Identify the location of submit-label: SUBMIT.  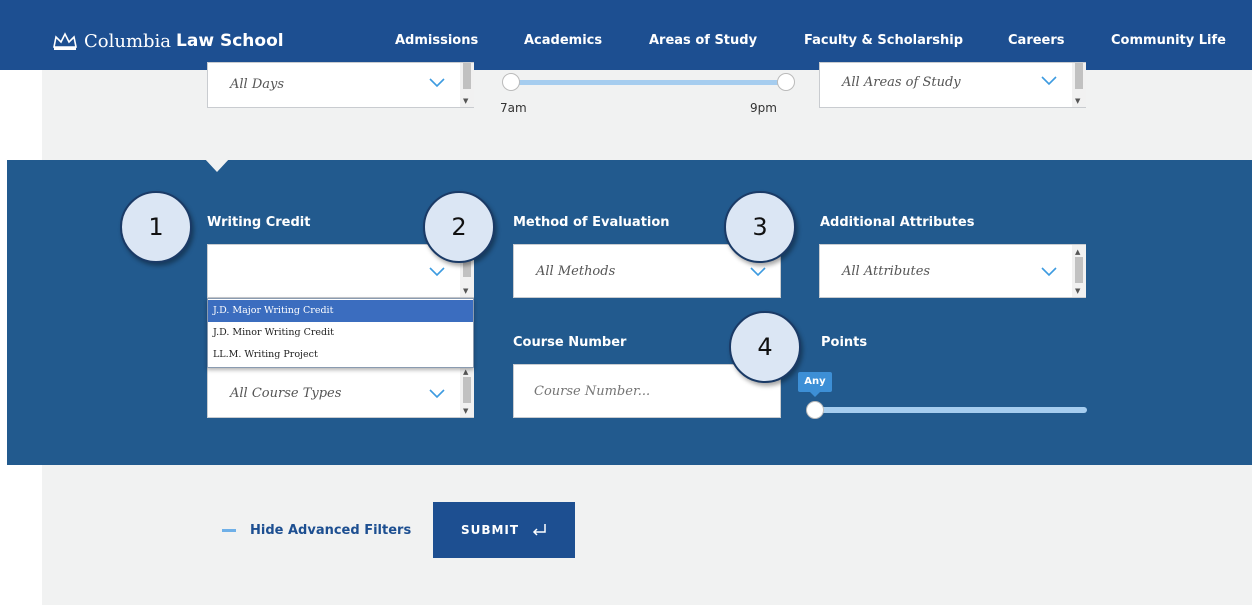
(490, 530).